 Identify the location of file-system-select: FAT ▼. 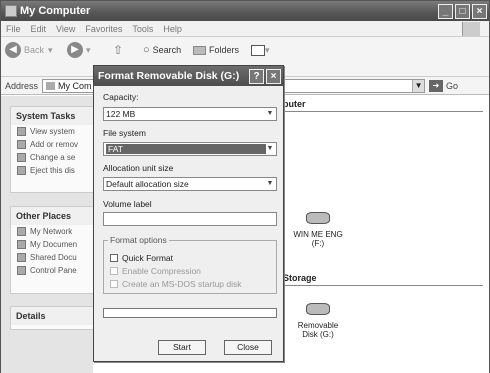
(190, 149).